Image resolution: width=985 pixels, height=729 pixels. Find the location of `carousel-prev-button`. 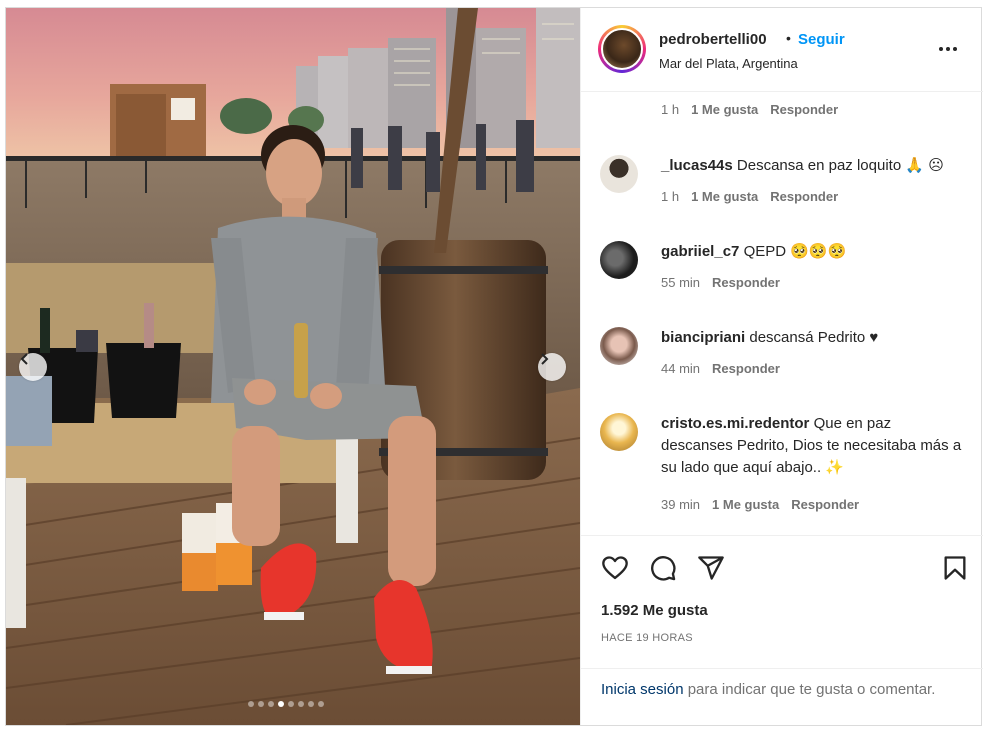

carousel-prev-button is located at coordinates (33, 367).